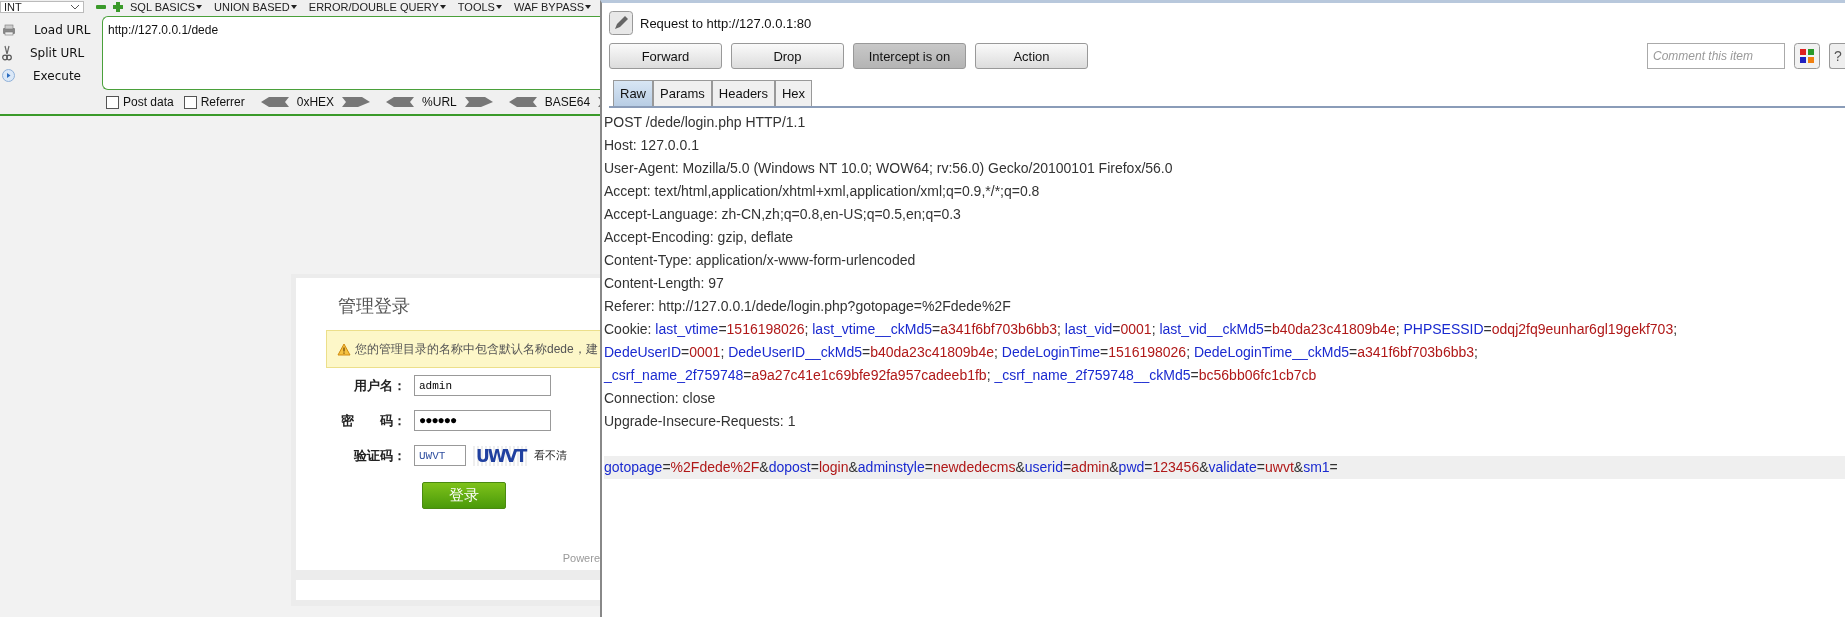 Image resolution: width=1845 pixels, height=617 pixels. What do you see at coordinates (726, 23) in the screenshot?
I see `request-title: Request to http://127.0.0.1:80` at bounding box center [726, 23].